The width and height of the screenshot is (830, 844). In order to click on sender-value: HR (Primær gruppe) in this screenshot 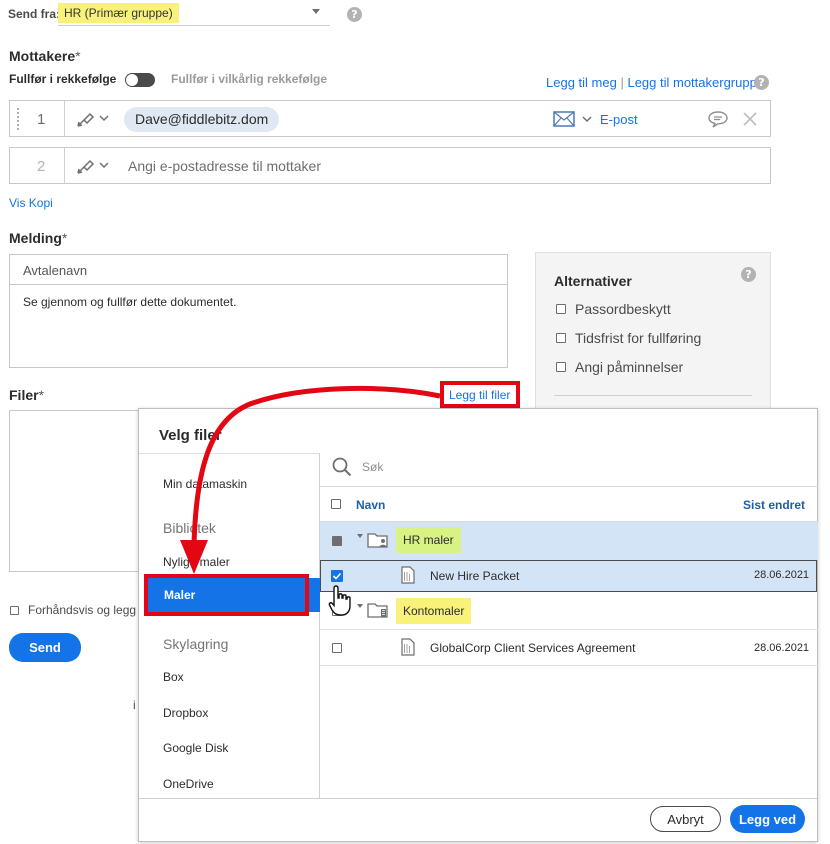, I will do `click(118, 13)`.